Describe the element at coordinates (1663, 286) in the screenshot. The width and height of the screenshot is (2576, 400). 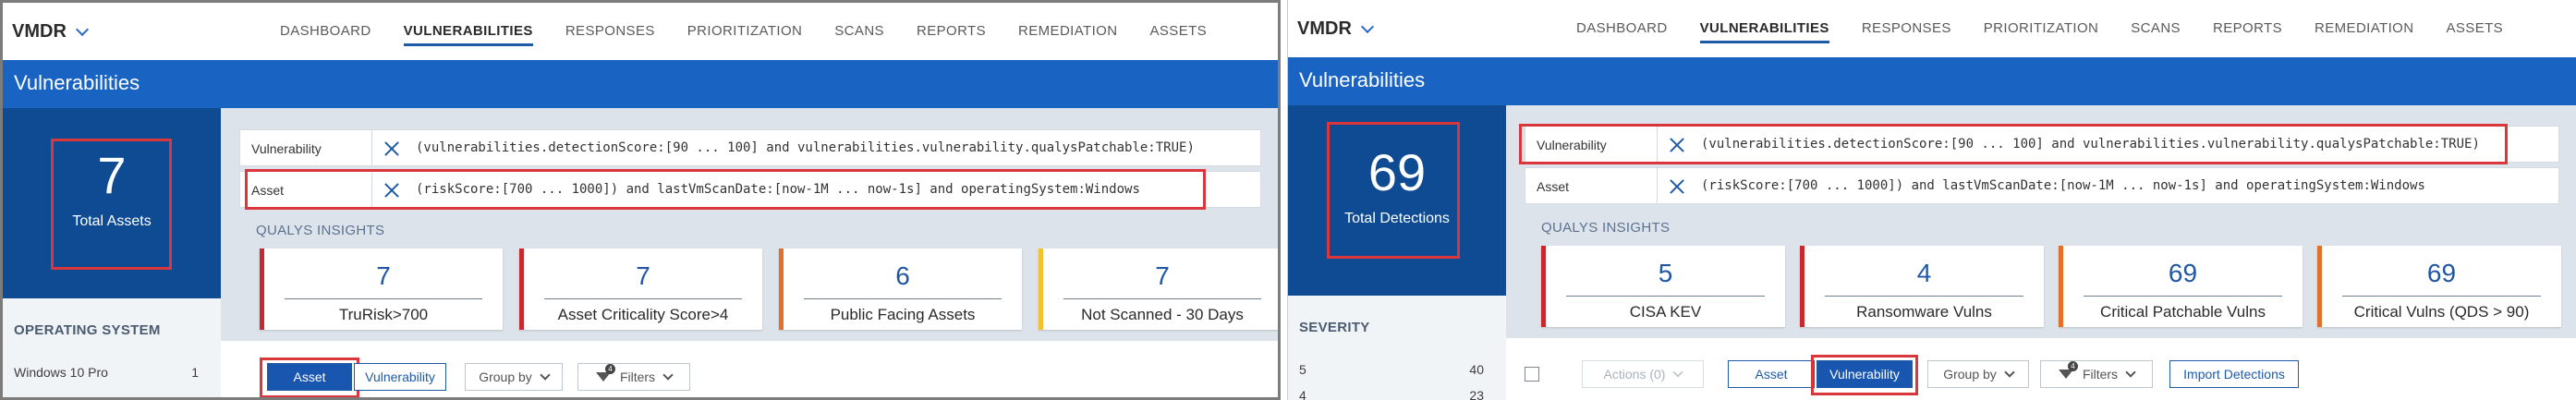
I see `insight-card: 5 CISA KEV` at that location.